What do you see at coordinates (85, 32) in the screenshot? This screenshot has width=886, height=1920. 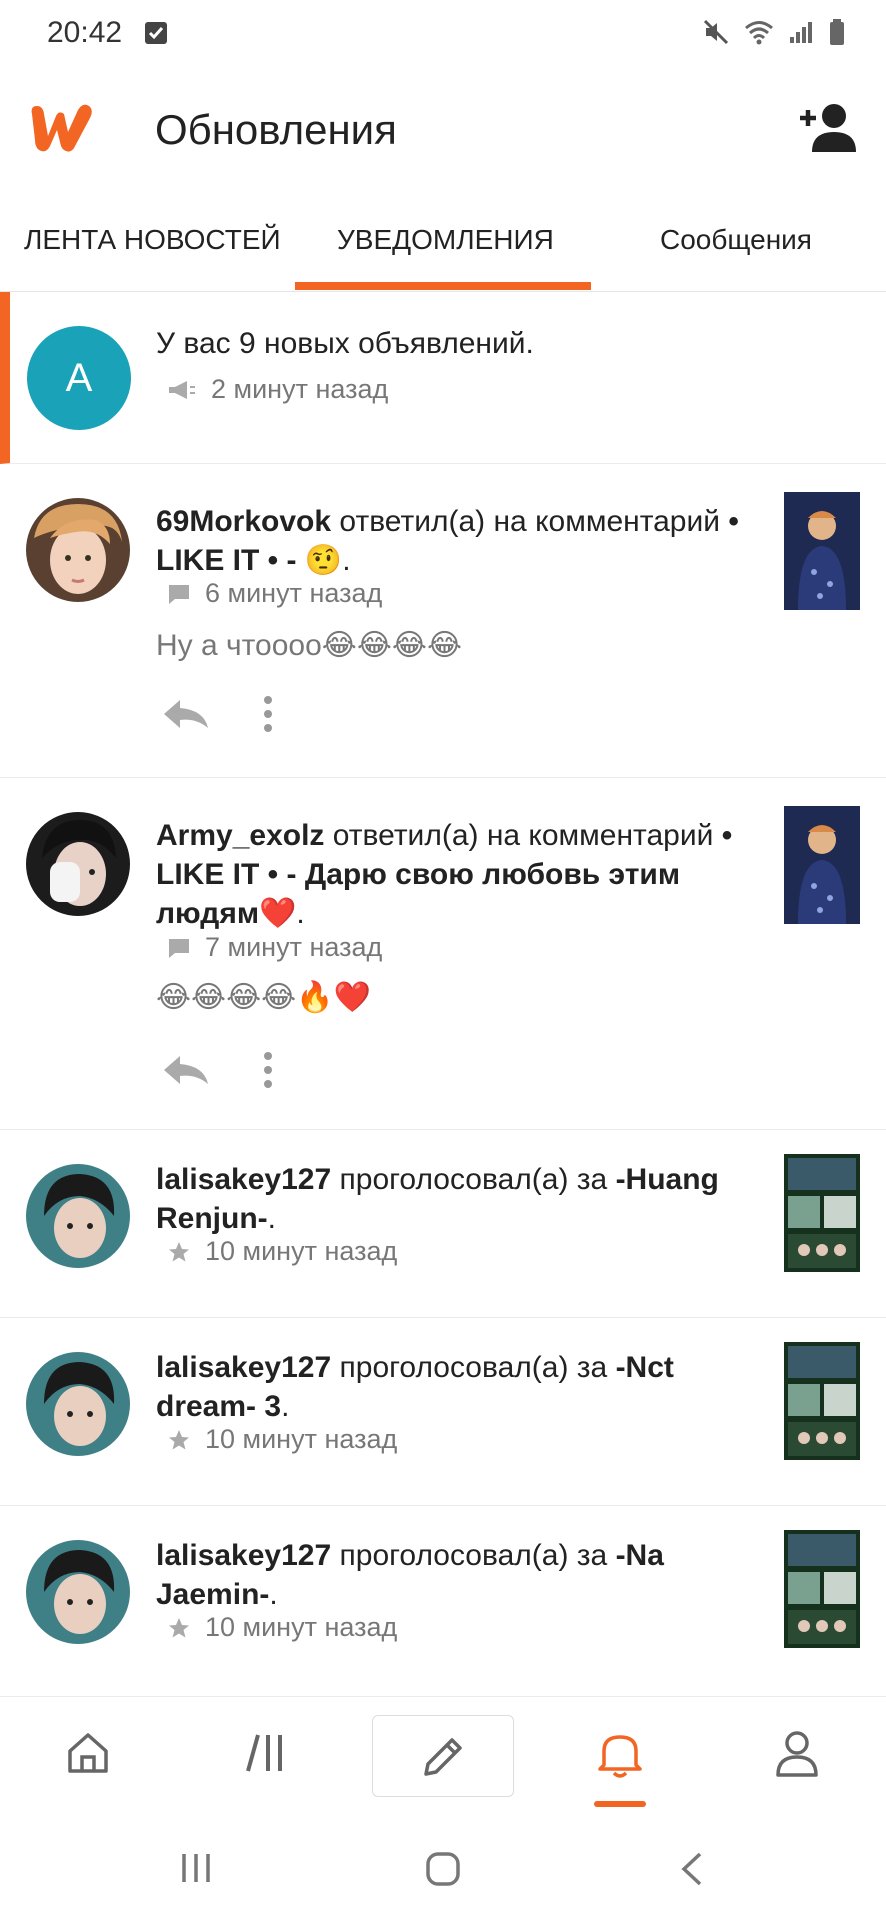 I see `status-time: 20:42` at bounding box center [85, 32].